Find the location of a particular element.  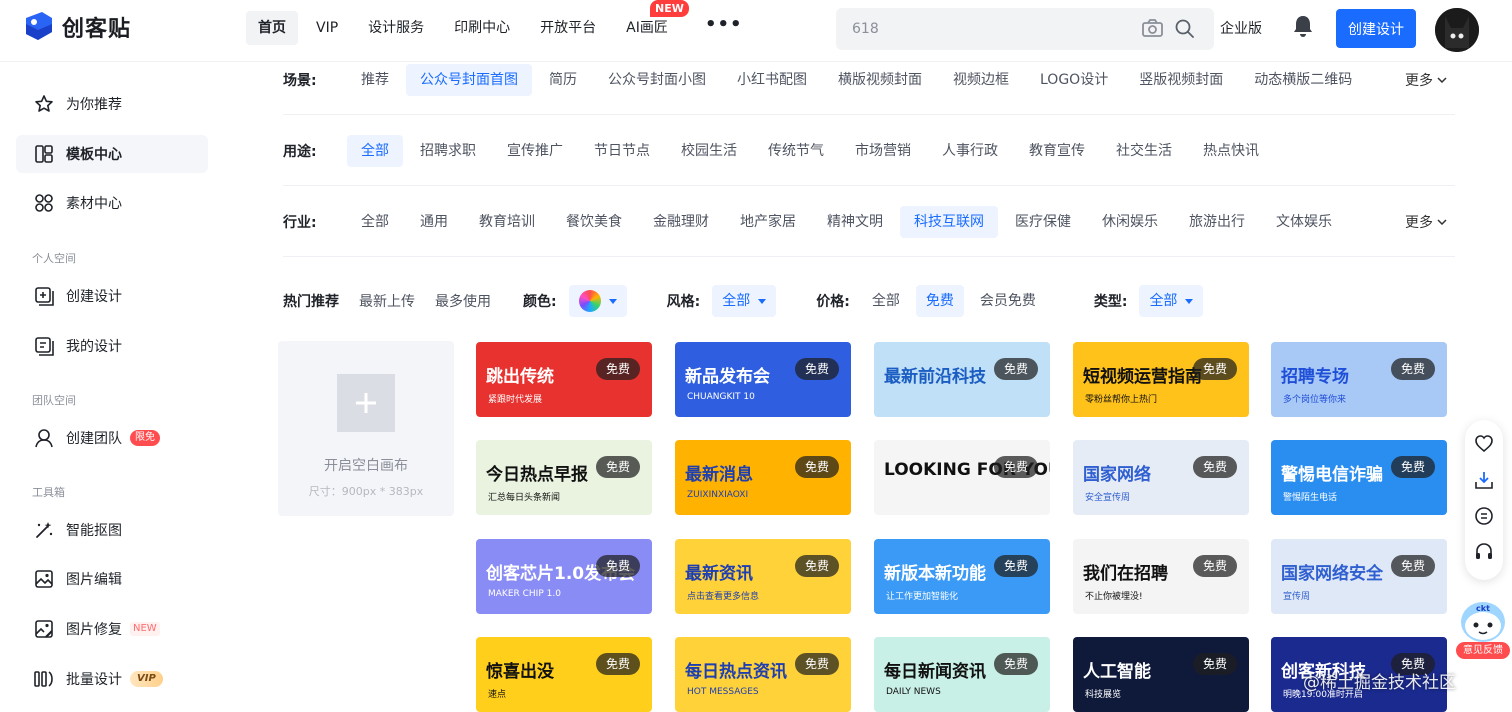

style-dropdown: 全部 is located at coordinates (744, 301).